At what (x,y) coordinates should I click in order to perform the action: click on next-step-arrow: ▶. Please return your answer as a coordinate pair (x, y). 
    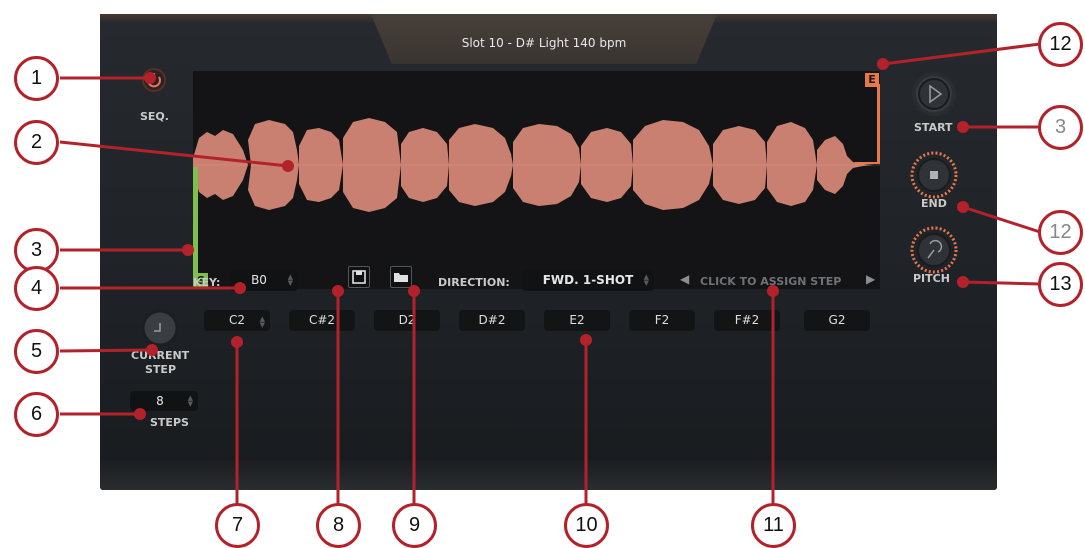
    Looking at the image, I should click on (870, 279).